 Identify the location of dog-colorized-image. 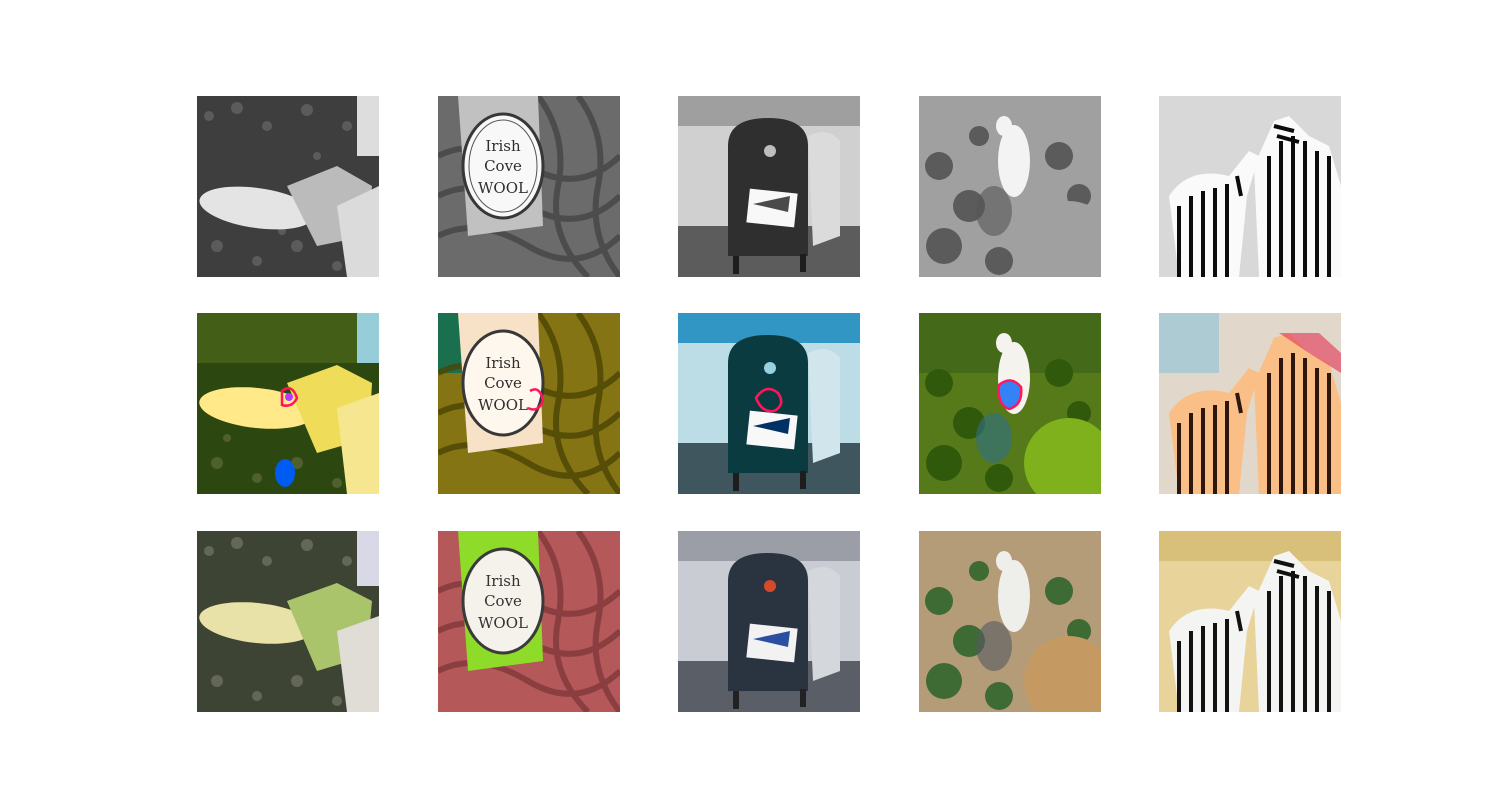
(1010, 403).